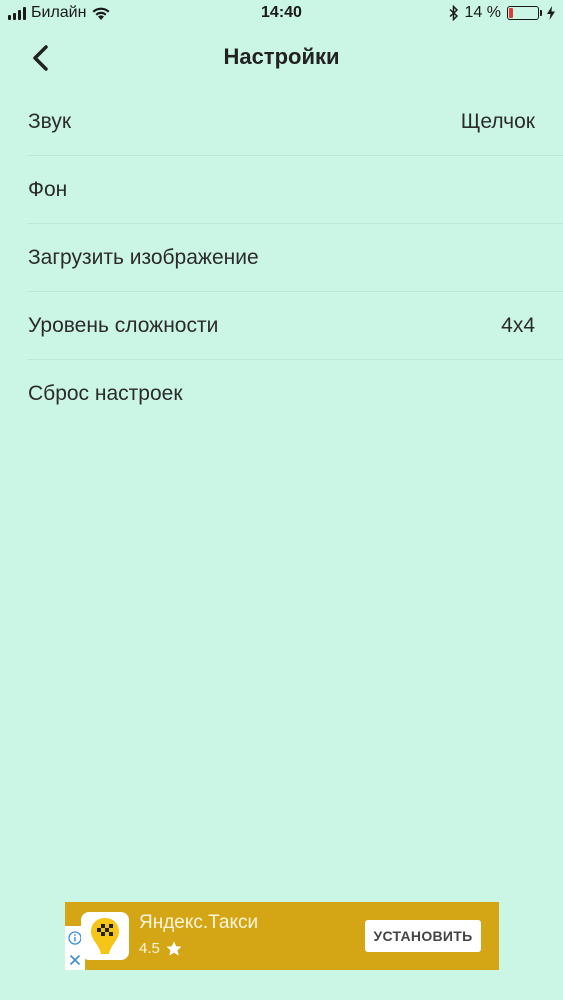 The height and width of the screenshot is (1000, 563). What do you see at coordinates (497, 121) in the screenshot?
I see `settings-item-value: Щелчок` at bounding box center [497, 121].